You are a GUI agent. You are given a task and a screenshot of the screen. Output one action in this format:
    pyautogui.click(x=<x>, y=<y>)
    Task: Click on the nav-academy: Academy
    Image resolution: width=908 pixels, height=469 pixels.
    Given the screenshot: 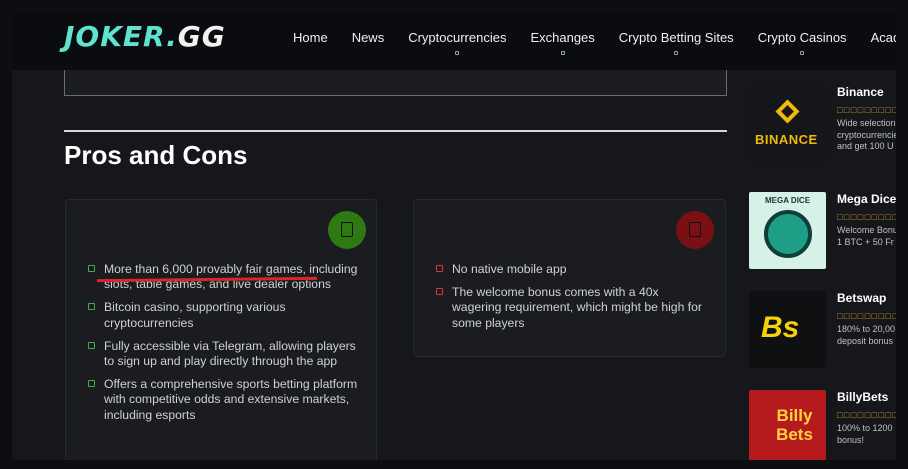 What is the action you would take?
    pyautogui.click(x=883, y=37)
    